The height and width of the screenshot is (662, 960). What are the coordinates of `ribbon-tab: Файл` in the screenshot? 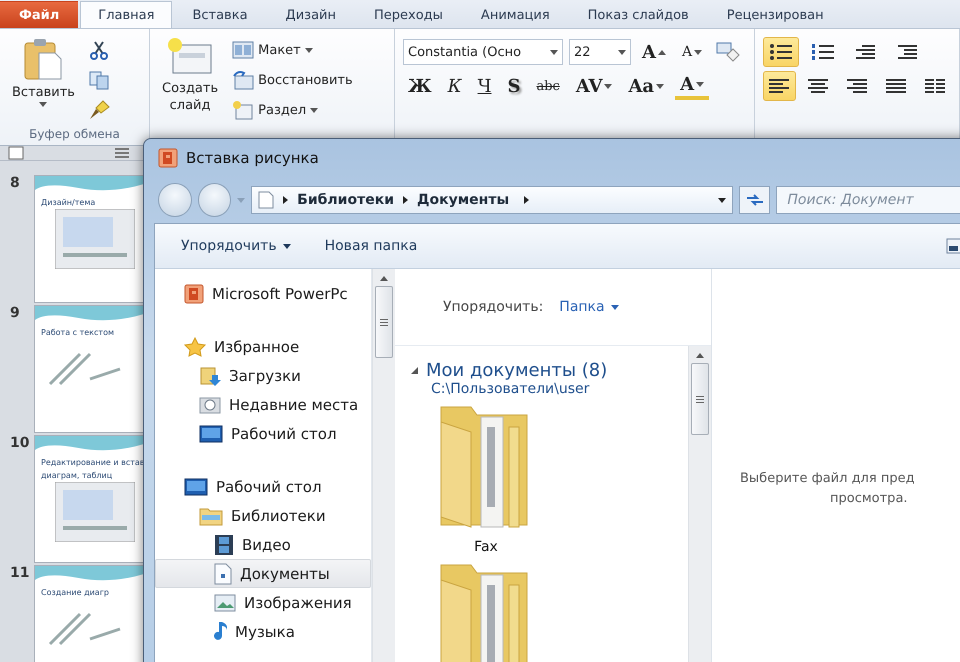 It's located at (39, 14).